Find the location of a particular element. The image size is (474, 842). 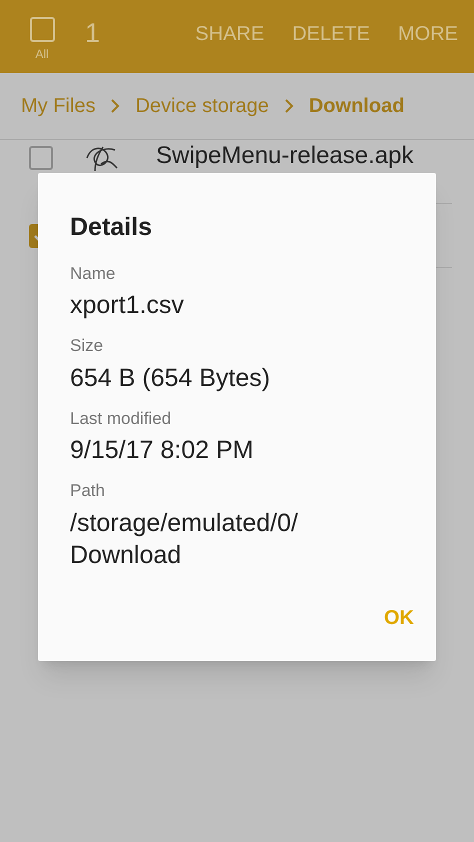

field-label: Size is located at coordinates (87, 346).